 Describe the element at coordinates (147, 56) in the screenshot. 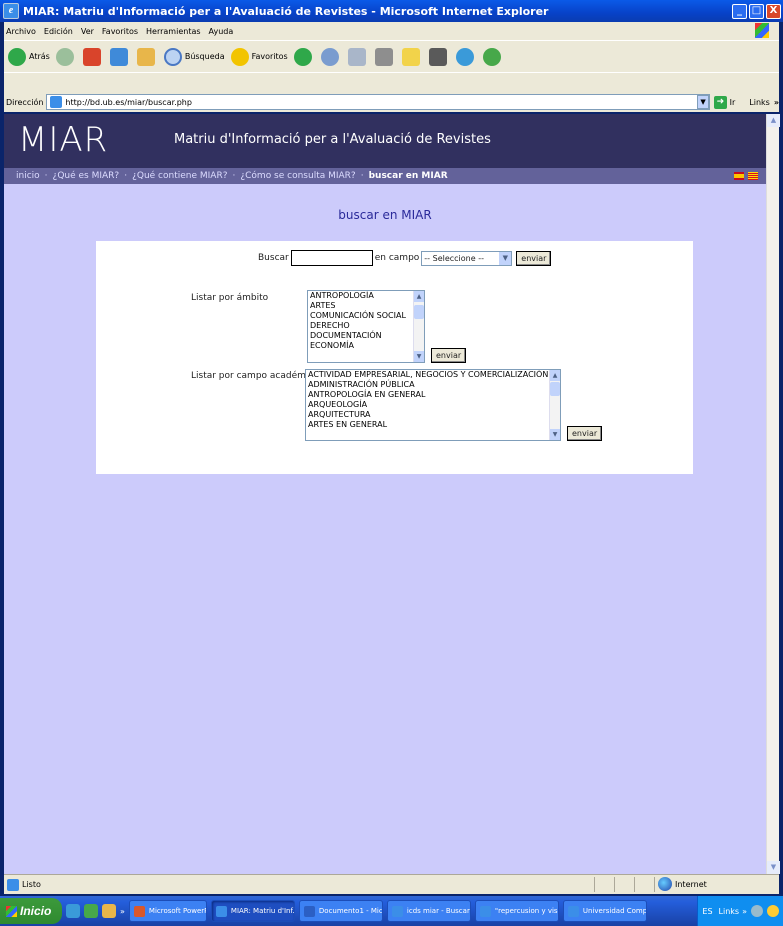

I see `home-button` at that location.